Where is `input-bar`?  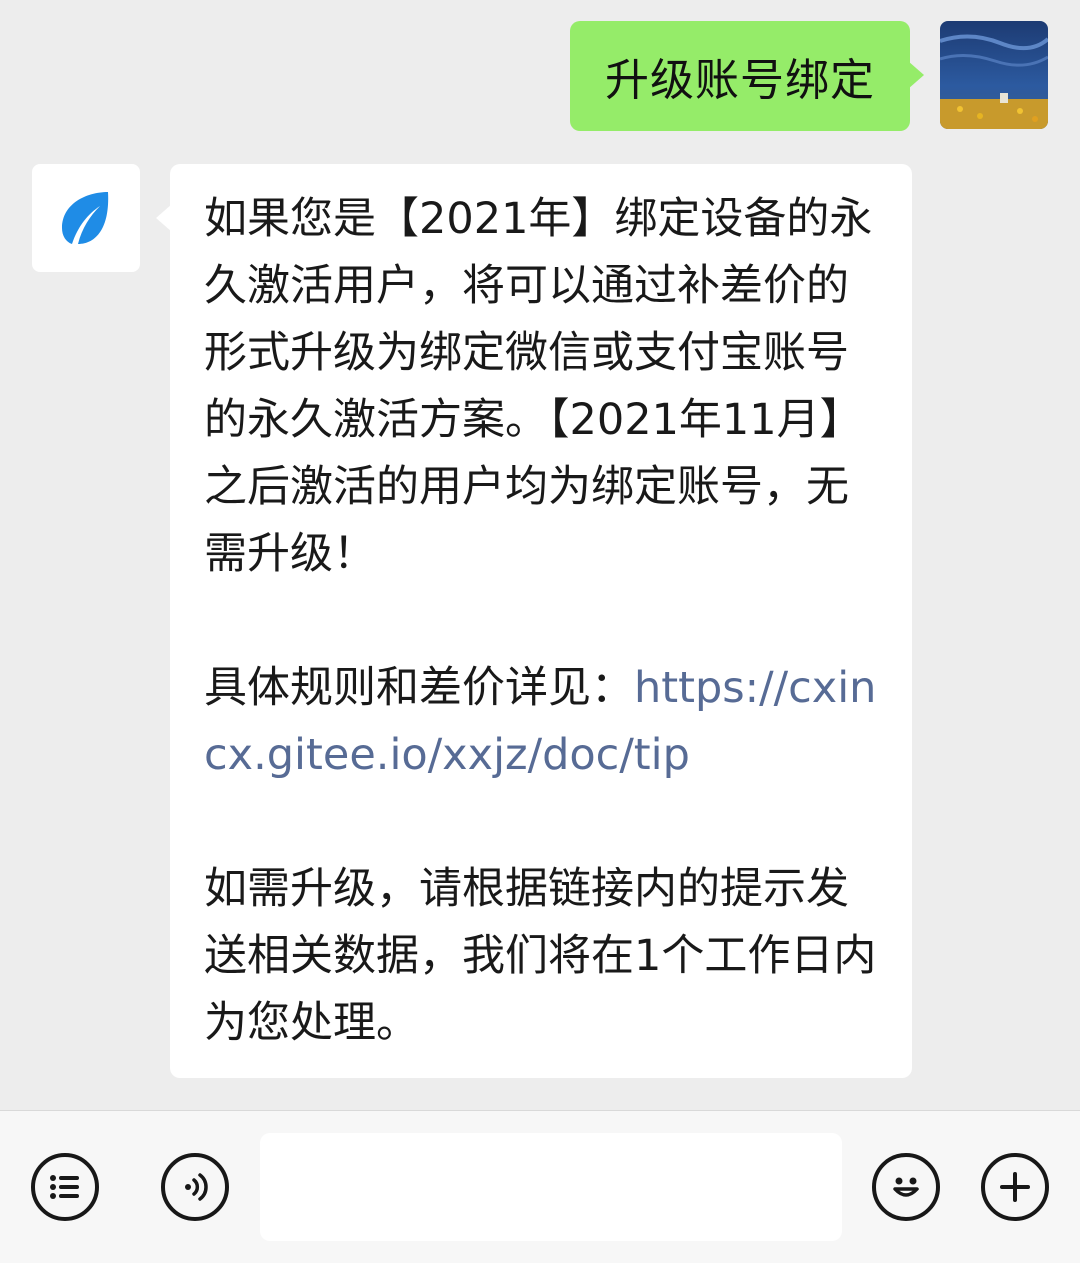
input-bar is located at coordinates (540, 1186).